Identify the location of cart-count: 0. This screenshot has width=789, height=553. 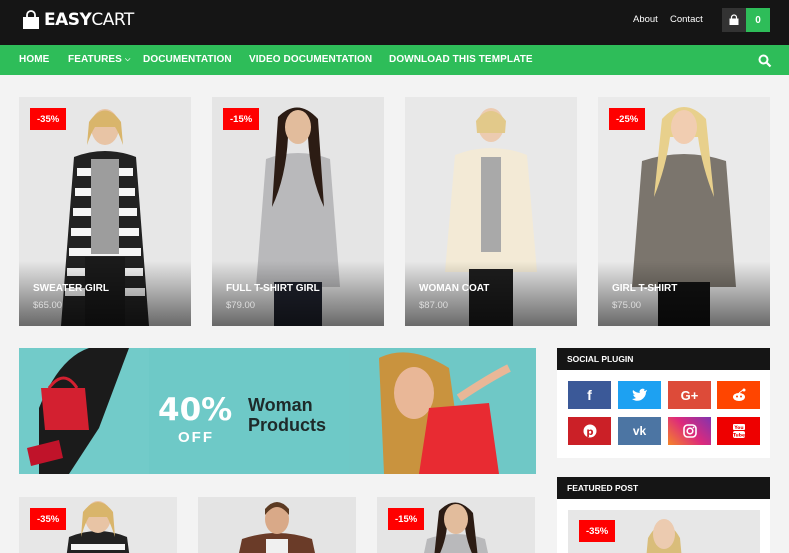
(758, 20).